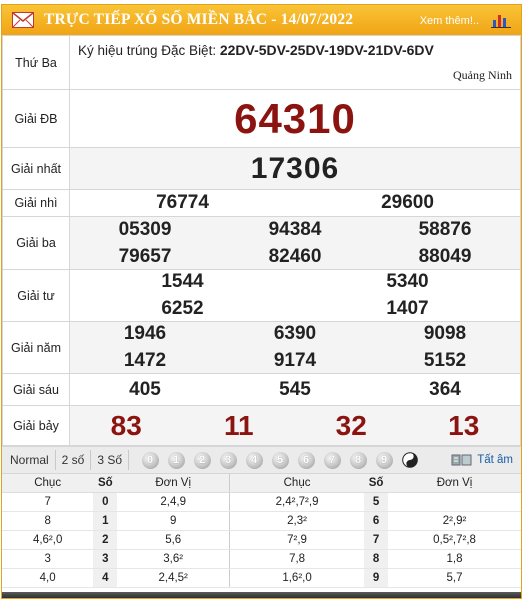 The width and height of the screenshot is (523, 615). I want to click on digit-4-button: 4, so click(254, 460).